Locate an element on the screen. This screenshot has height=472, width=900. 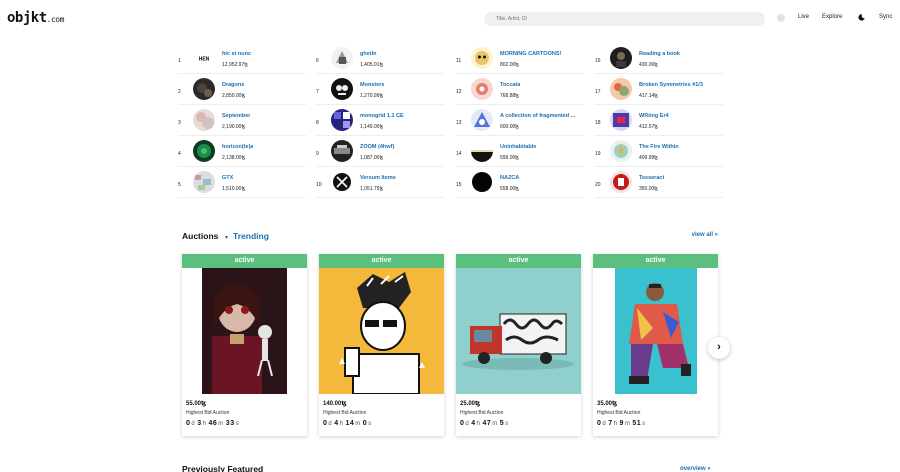
trending-filter: Trending is located at coordinates (251, 236).